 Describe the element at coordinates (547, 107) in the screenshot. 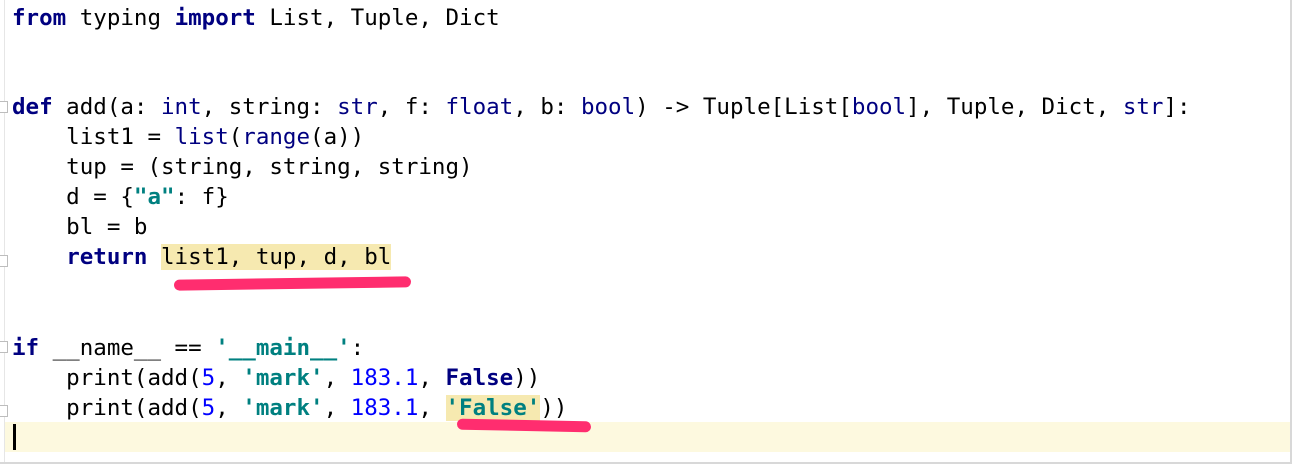

I see `code-text: , b:` at that location.